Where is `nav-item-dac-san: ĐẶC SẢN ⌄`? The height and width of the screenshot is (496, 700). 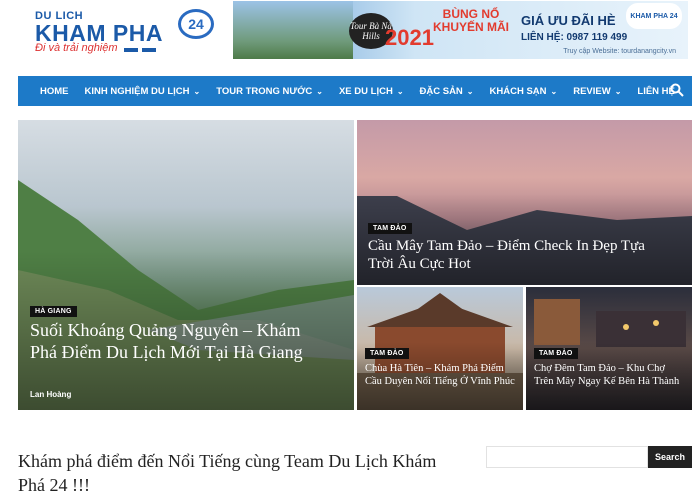
nav-item-dac-san: ĐẶC SẢN ⌄ is located at coordinates (447, 91).